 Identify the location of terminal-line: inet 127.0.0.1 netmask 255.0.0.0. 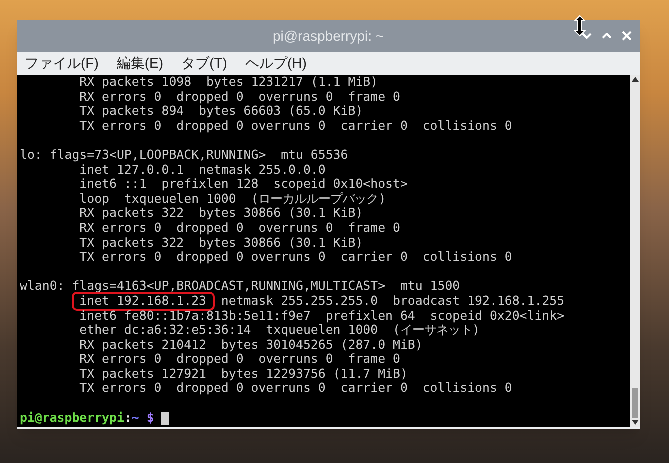
(203, 170).